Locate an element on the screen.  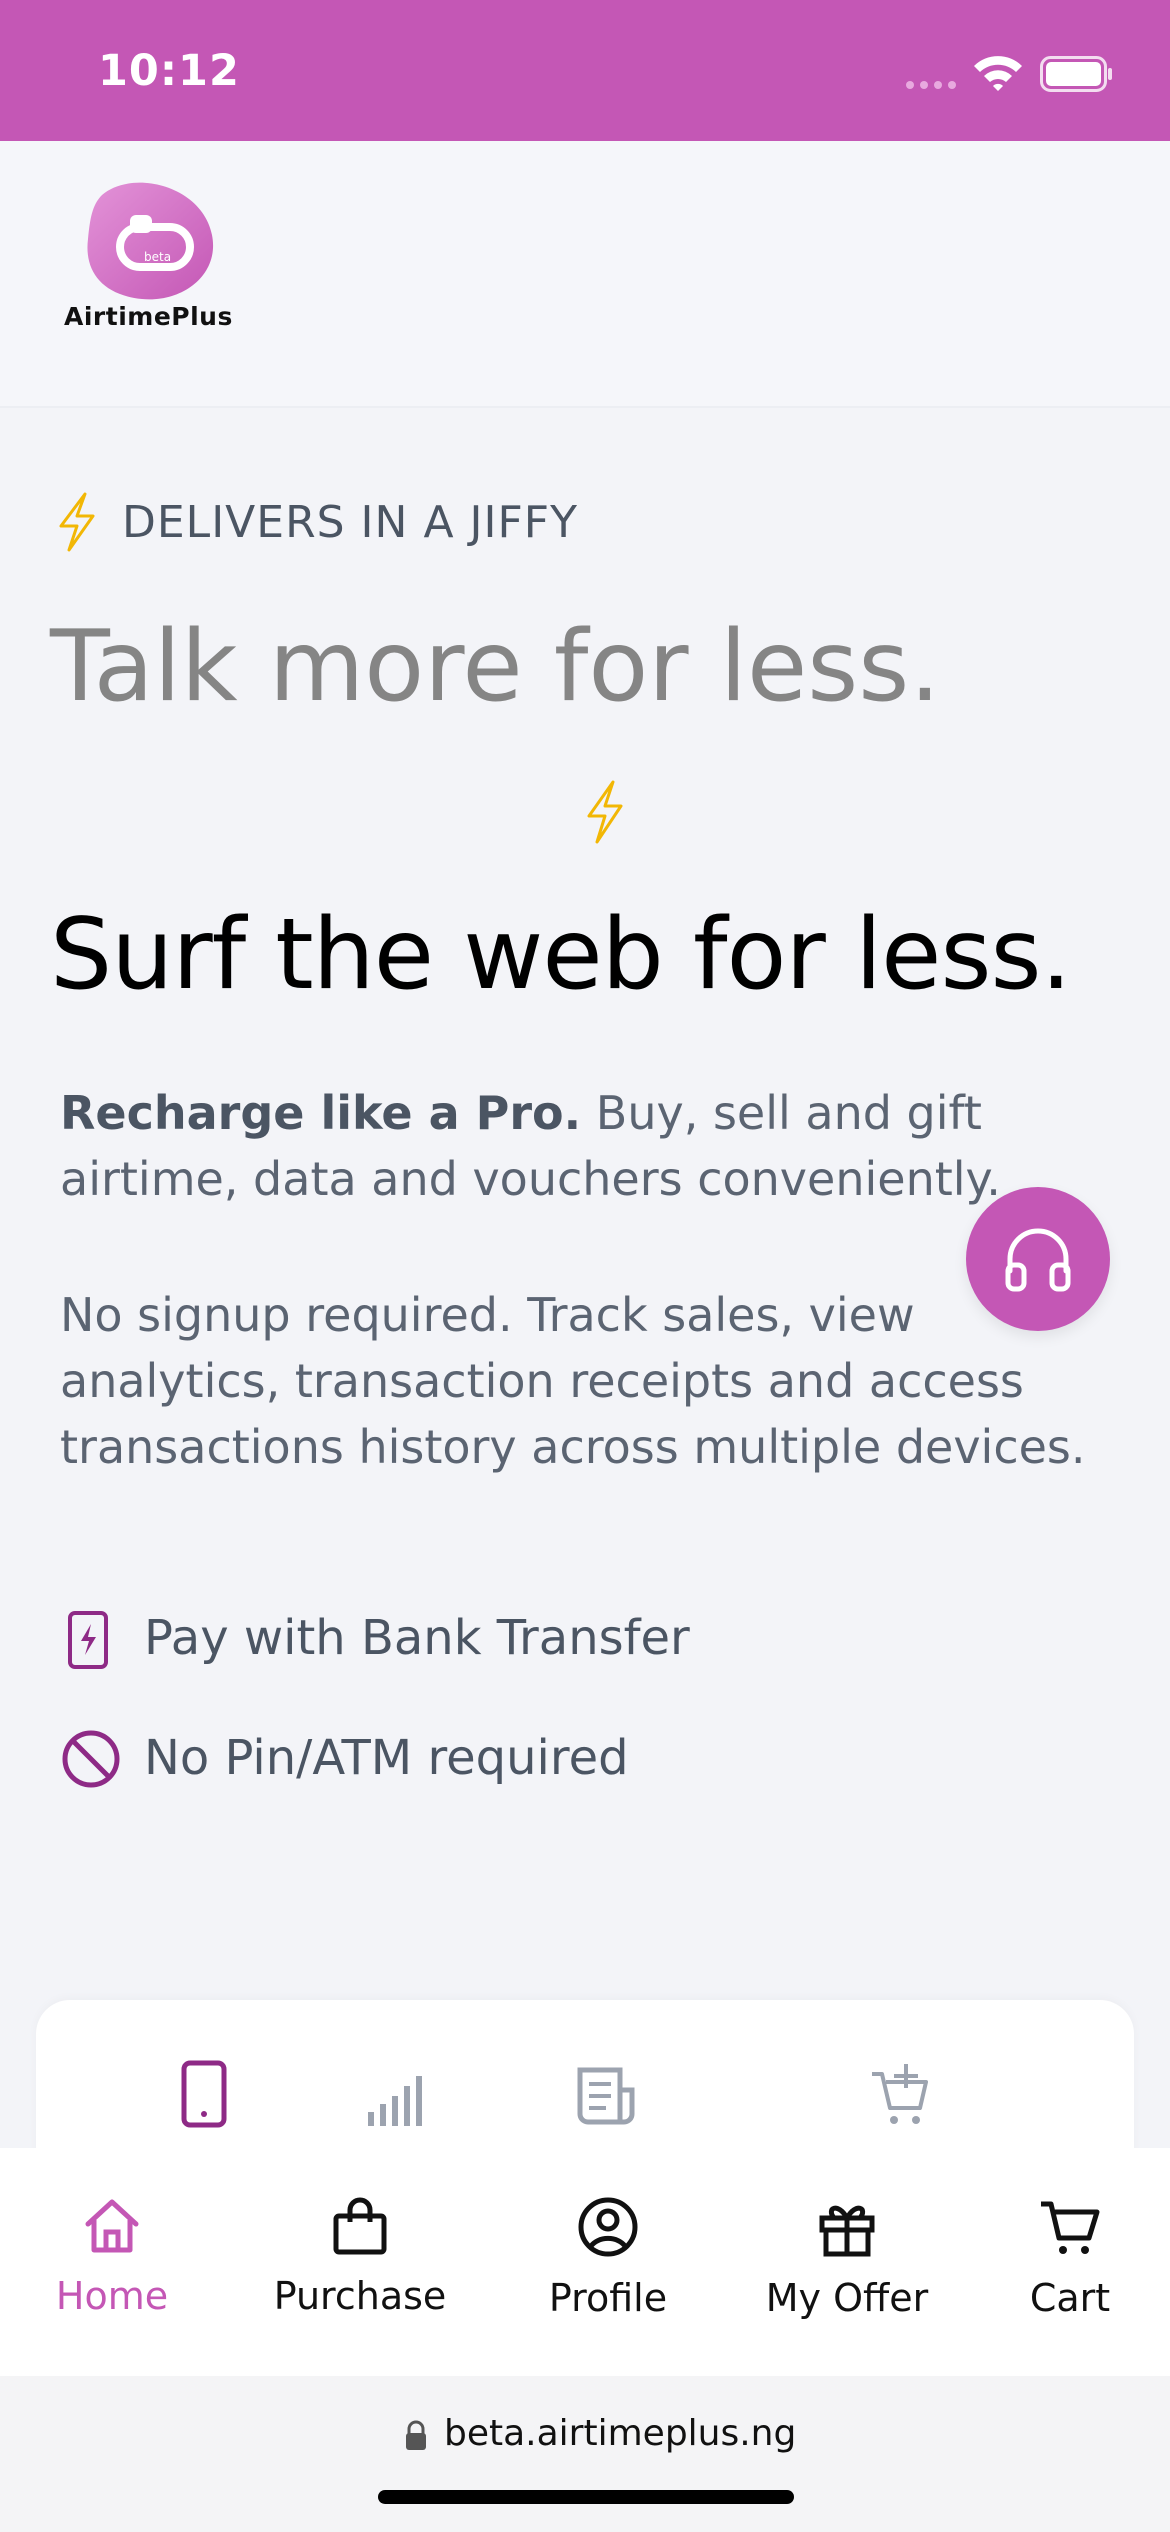
cart-plus-icon is located at coordinates (900, 2095).